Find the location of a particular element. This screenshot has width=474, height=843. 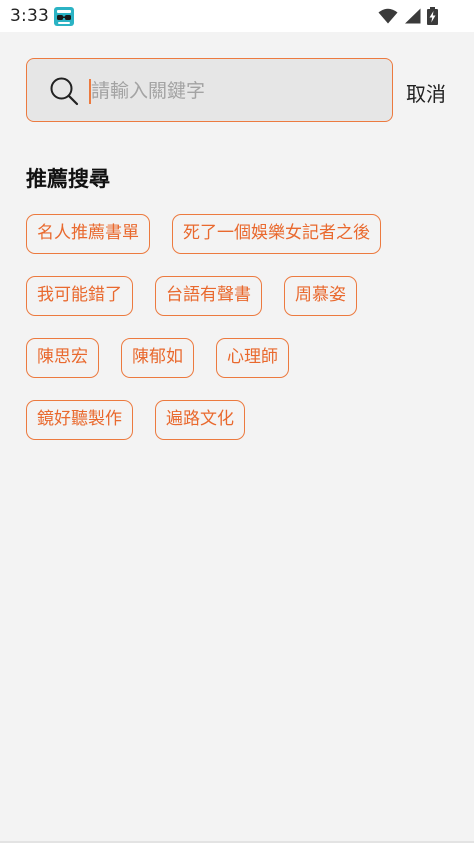

tag-chip: 台語有聲書 is located at coordinates (208, 296).